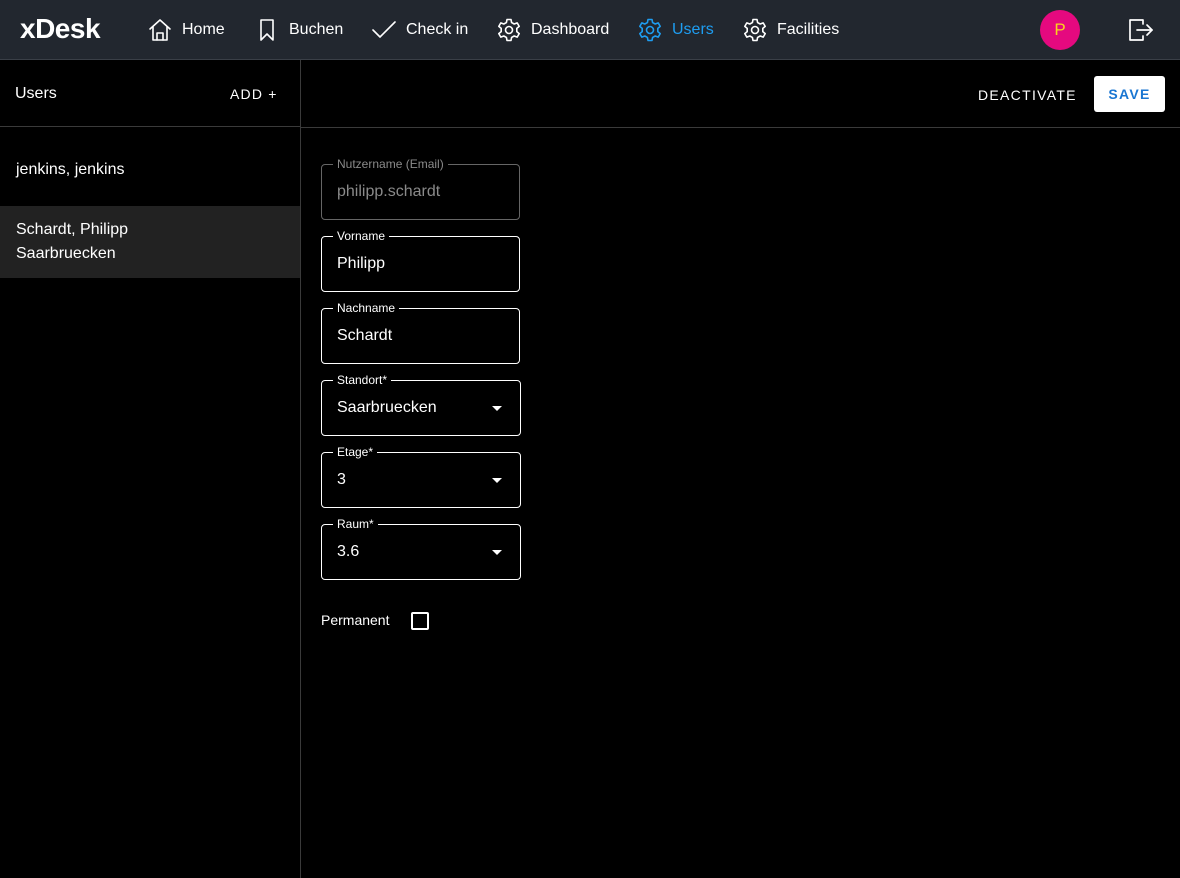 The height and width of the screenshot is (878, 1180). Describe the element at coordinates (70, 169) in the screenshot. I see `user-name: jenkins, jenkins` at that location.